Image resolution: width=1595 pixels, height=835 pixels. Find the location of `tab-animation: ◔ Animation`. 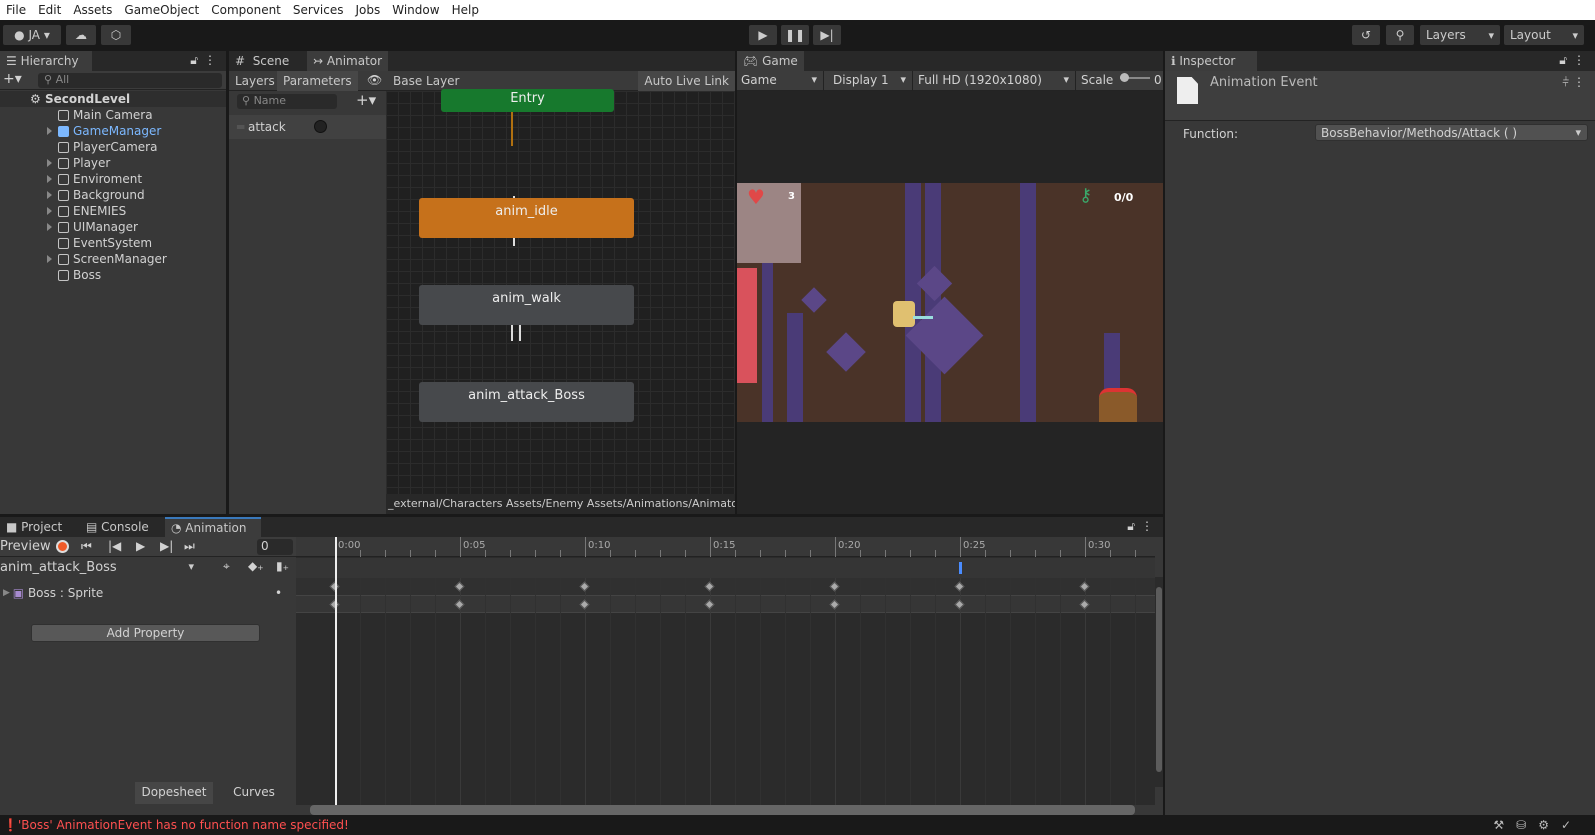

tab-animation: ◔ Animation is located at coordinates (213, 527).